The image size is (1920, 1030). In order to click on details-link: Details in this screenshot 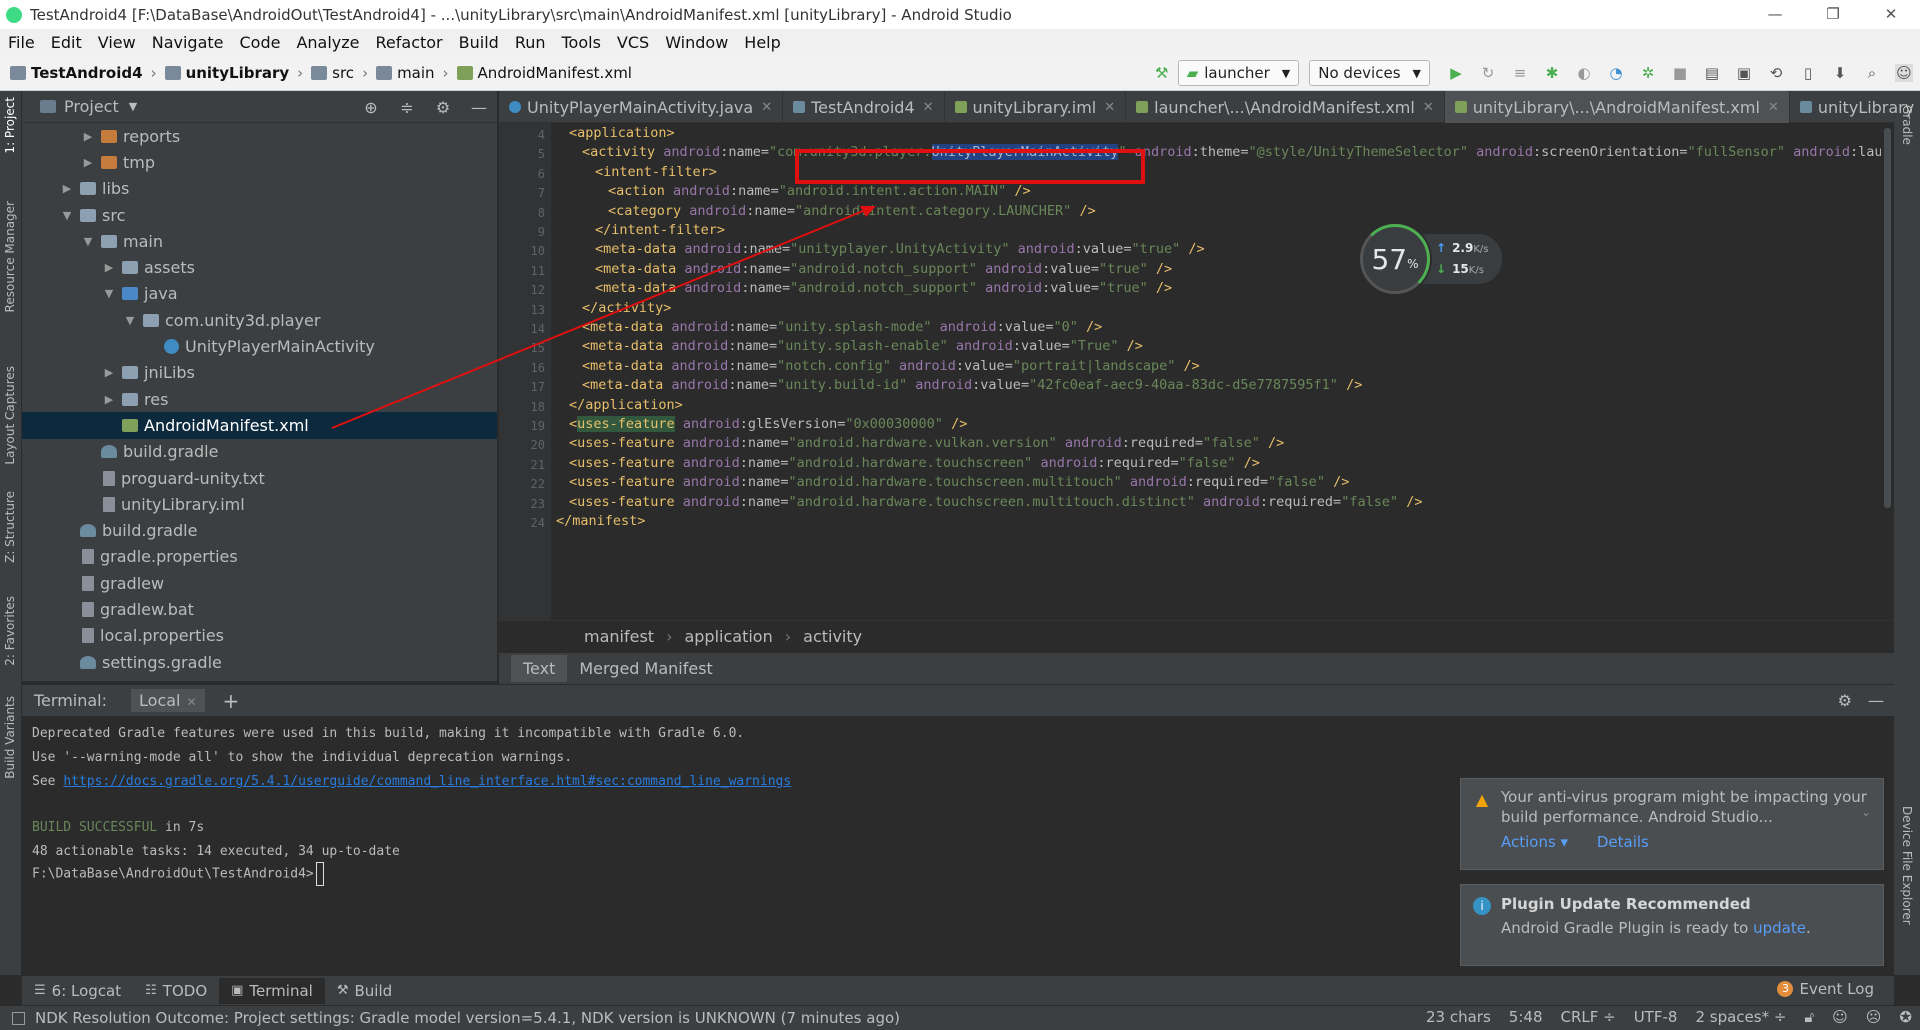, I will do `click(1623, 842)`.